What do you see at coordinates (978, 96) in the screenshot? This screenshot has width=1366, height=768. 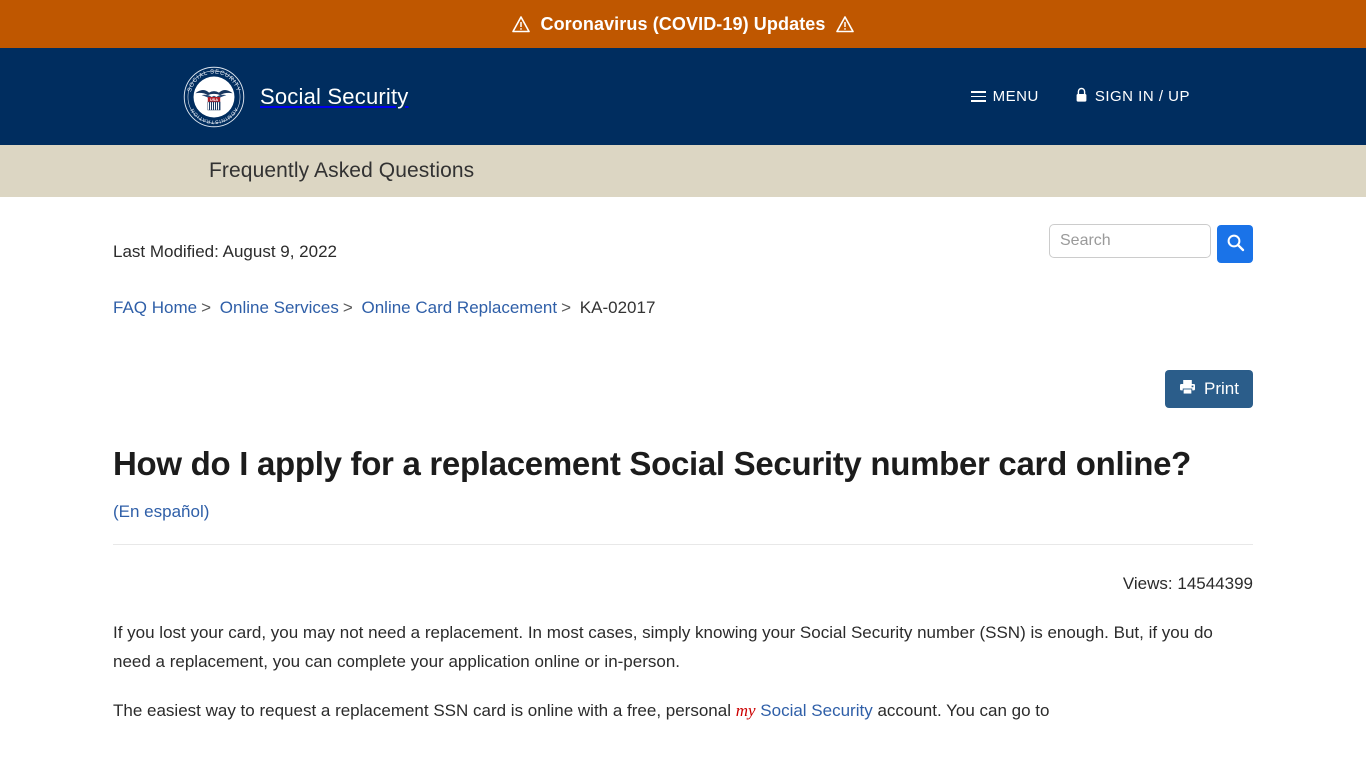 I see `hamburger-menu-icon` at bounding box center [978, 96].